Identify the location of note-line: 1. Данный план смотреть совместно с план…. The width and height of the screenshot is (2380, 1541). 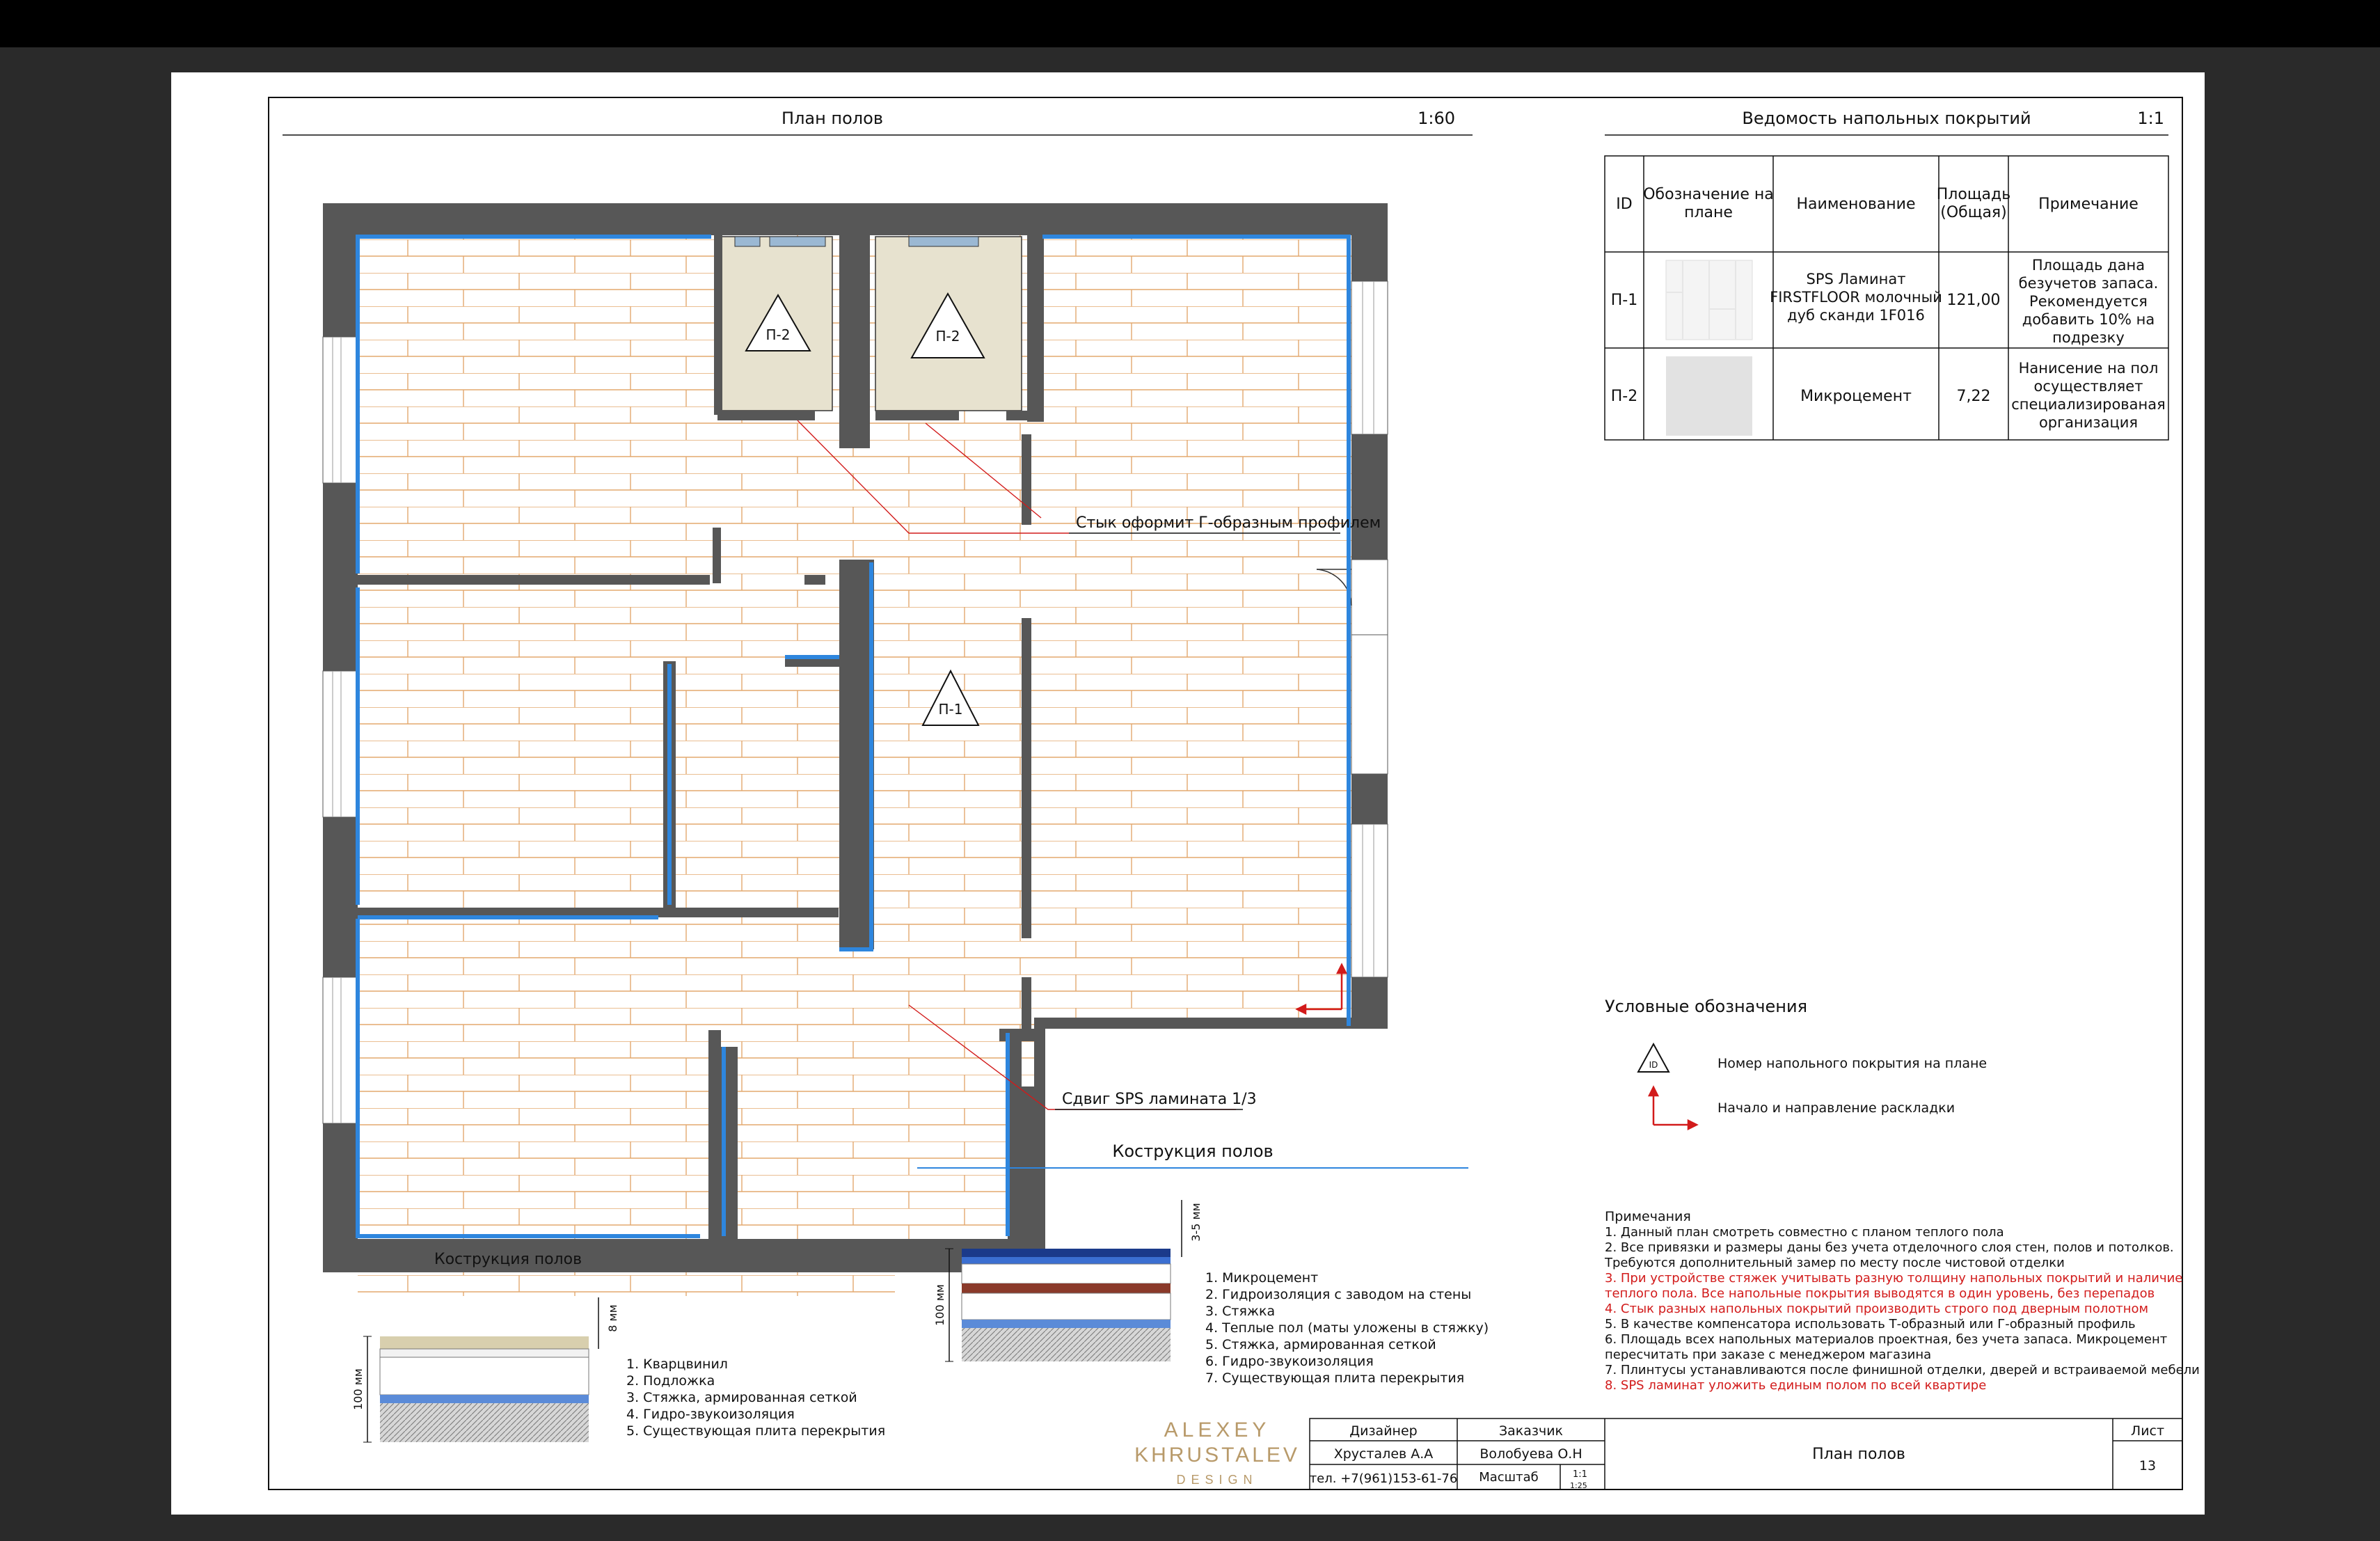
(1805, 1232).